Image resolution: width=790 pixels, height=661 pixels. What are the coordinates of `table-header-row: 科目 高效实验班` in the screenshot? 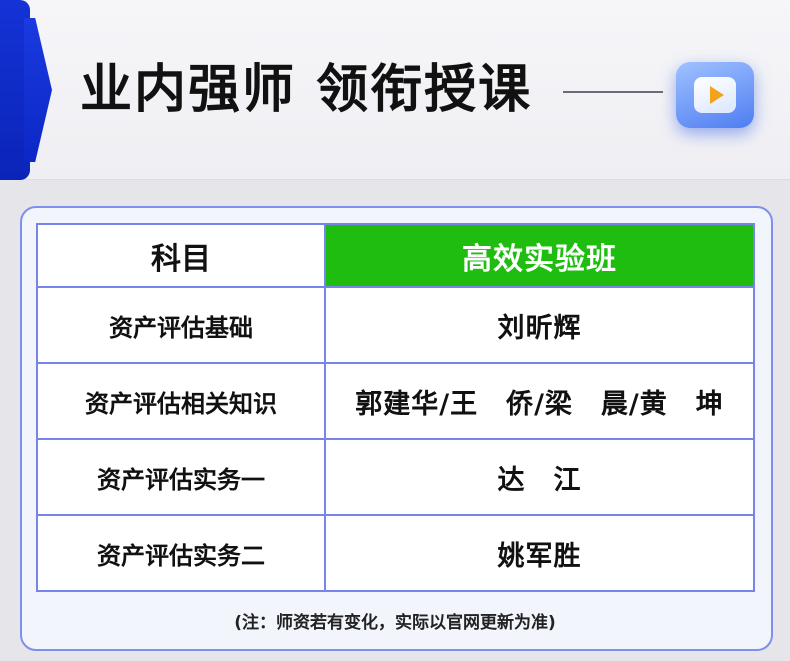 It's located at (395, 255).